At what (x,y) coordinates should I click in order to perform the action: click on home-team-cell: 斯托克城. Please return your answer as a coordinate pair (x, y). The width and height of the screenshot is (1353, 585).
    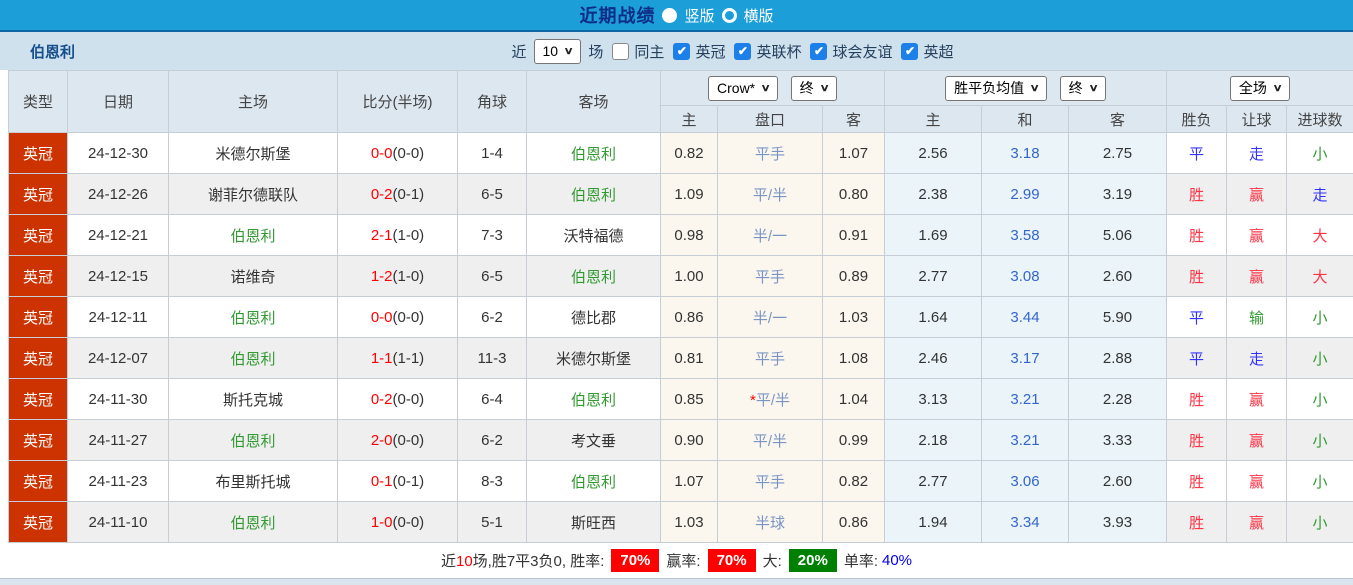
    Looking at the image, I should click on (253, 399).